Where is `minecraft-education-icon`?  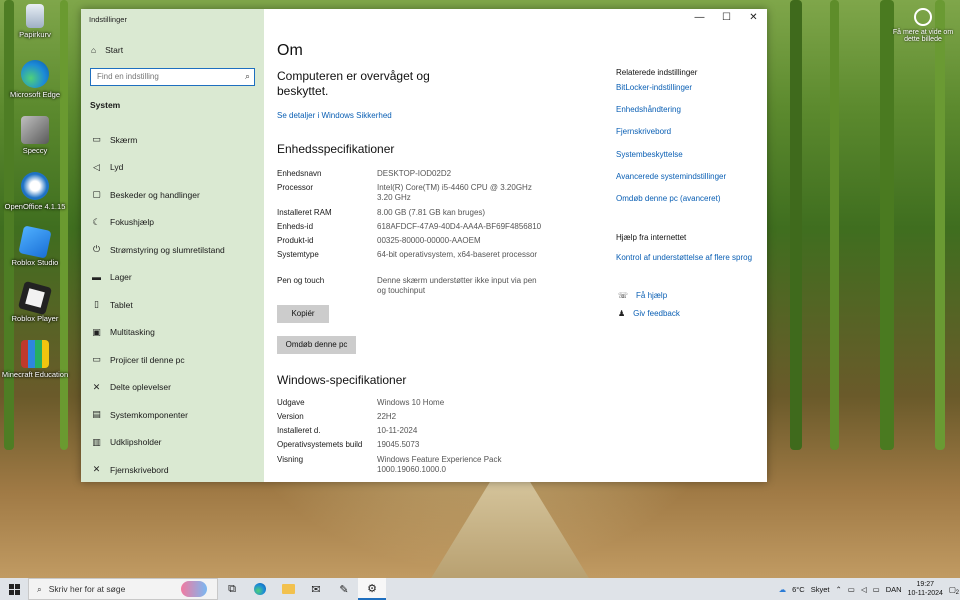 minecraft-education-icon is located at coordinates (35, 354).